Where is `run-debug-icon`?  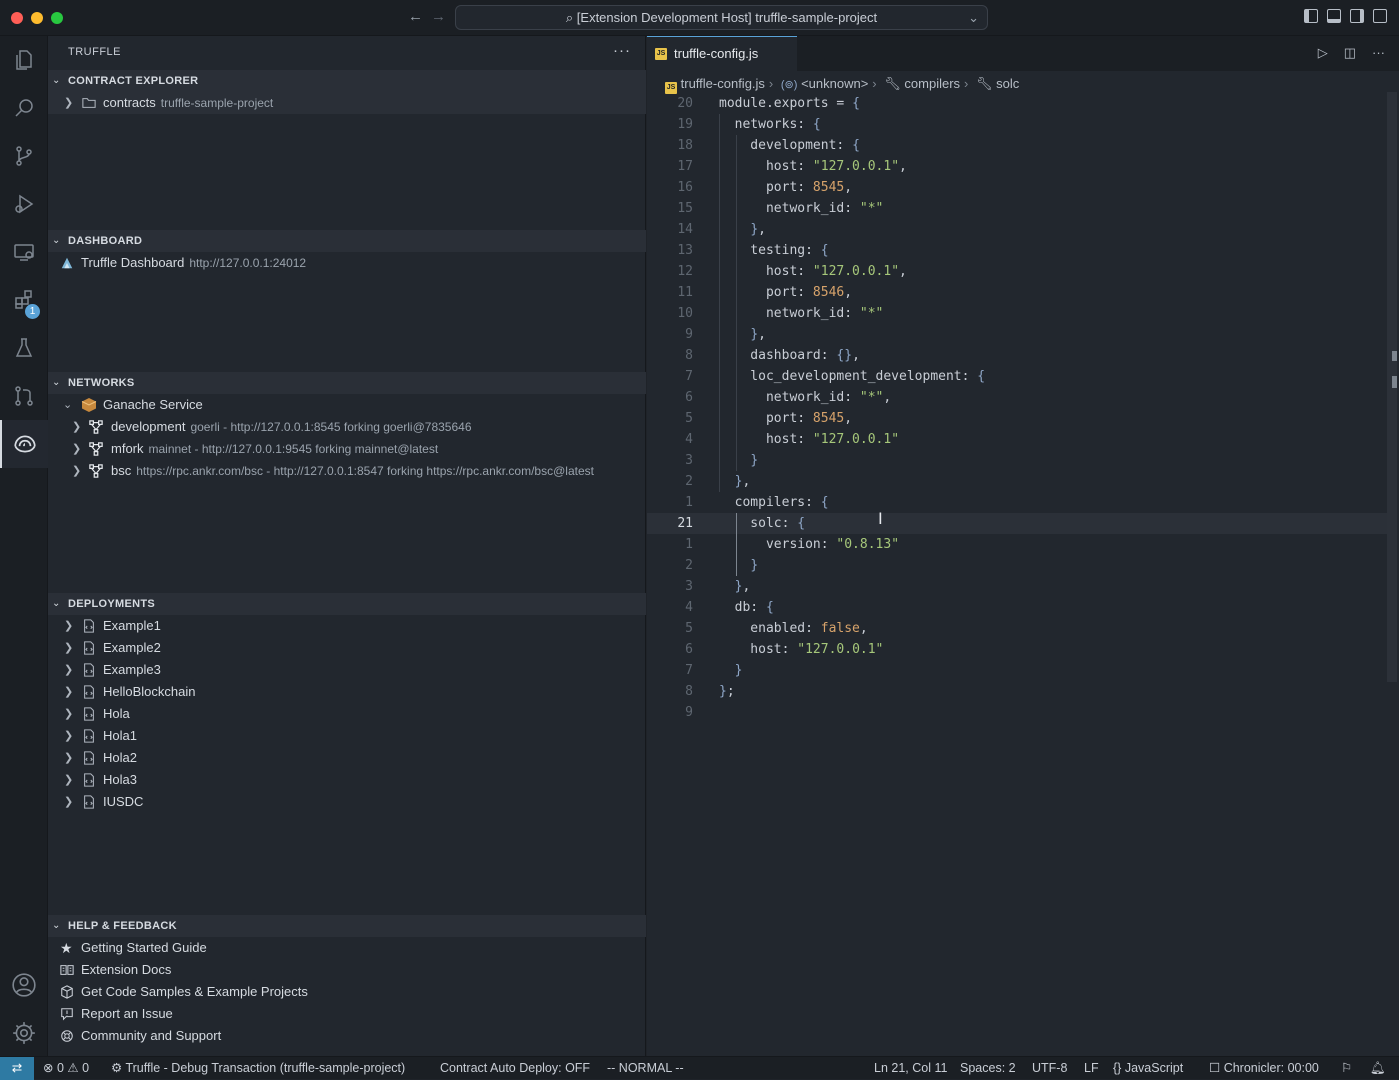
run-debug-icon is located at coordinates (24, 204).